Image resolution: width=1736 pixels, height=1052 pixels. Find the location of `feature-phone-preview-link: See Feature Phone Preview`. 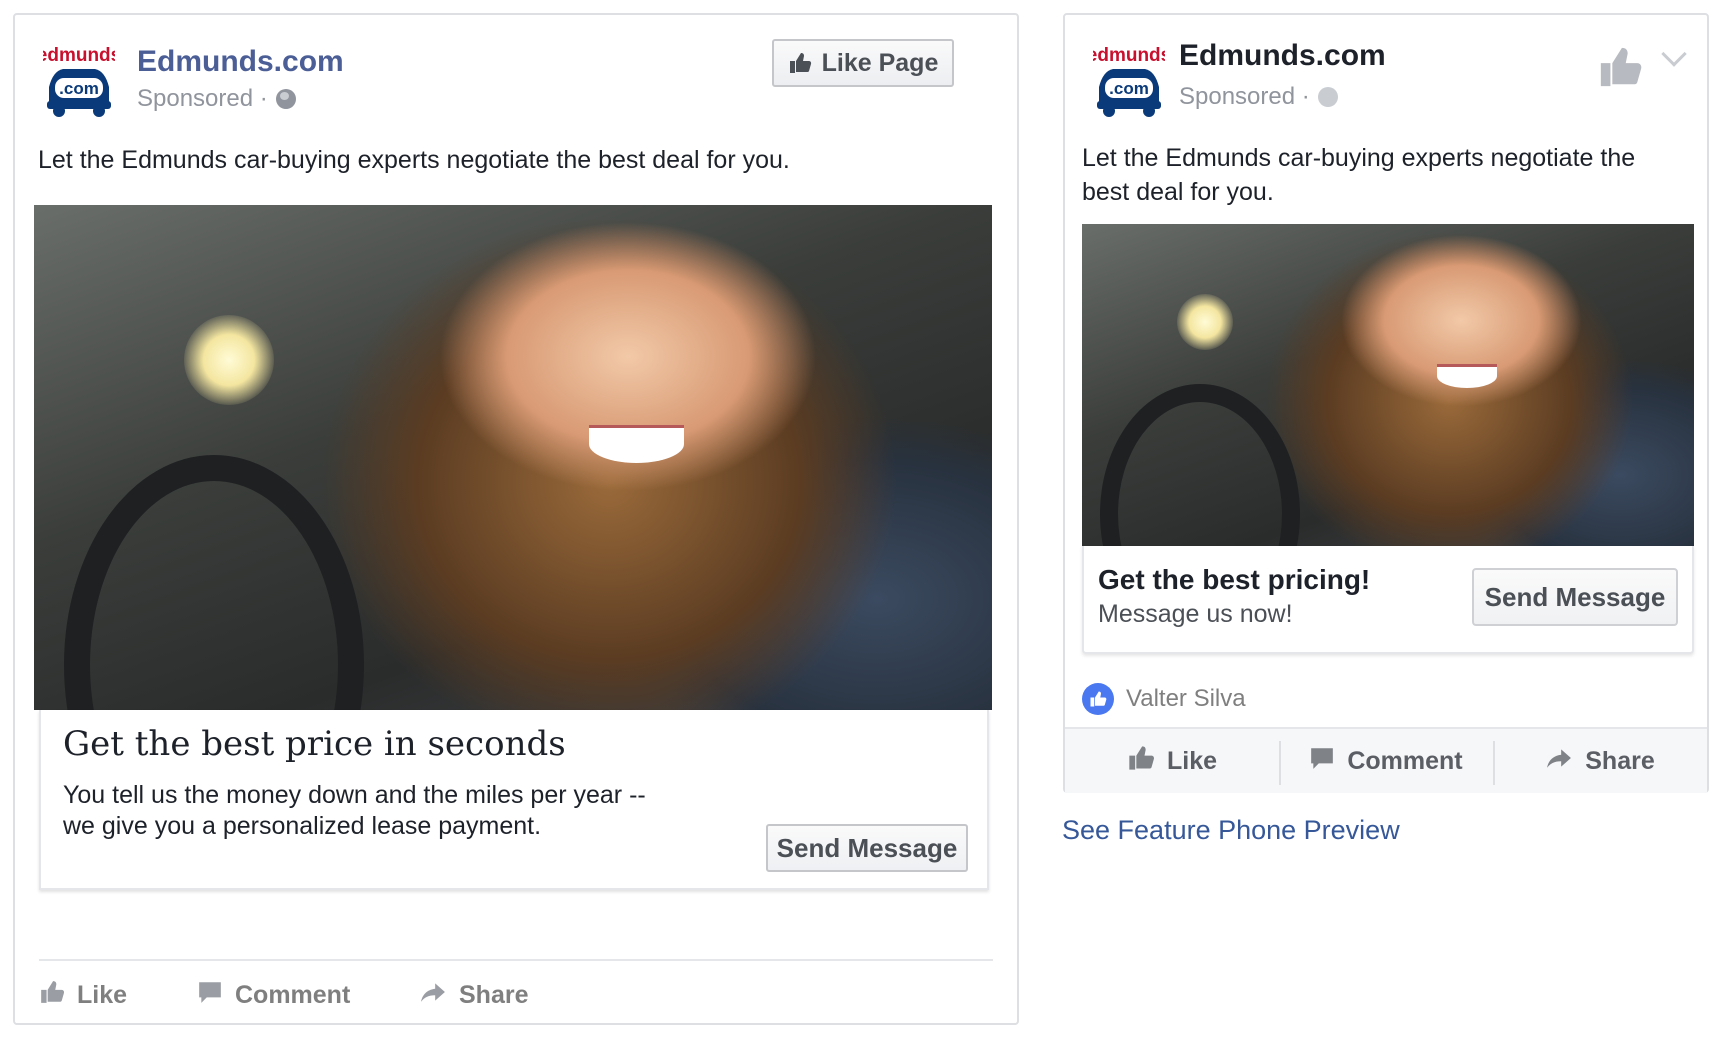

feature-phone-preview-link: See Feature Phone Preview is located at coordinates (1231, 830).